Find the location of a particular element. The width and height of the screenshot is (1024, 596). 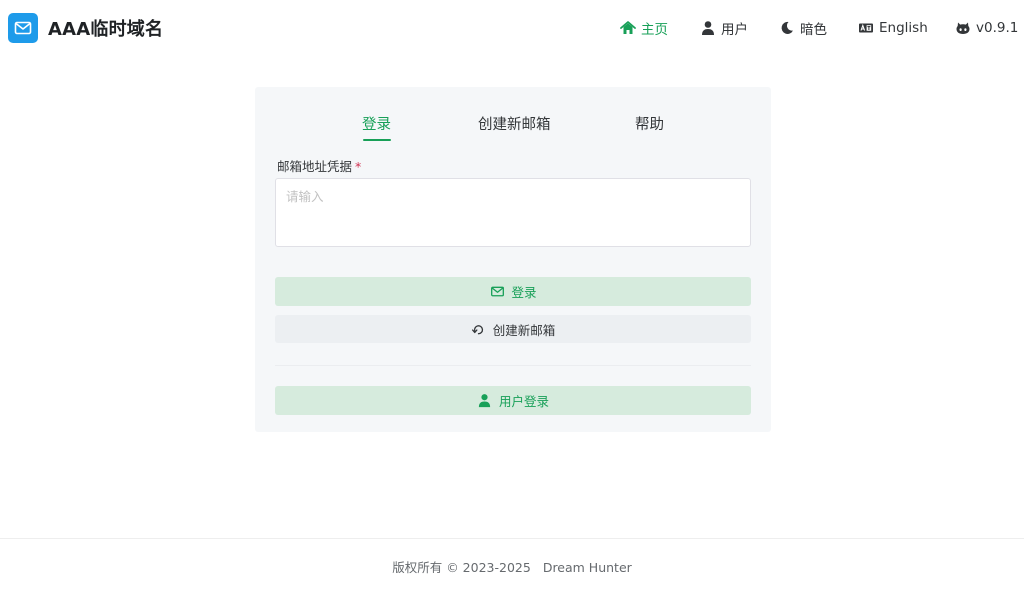

create-mailbox-button: 创建新邮箱 is located at coordinates (513, 329).